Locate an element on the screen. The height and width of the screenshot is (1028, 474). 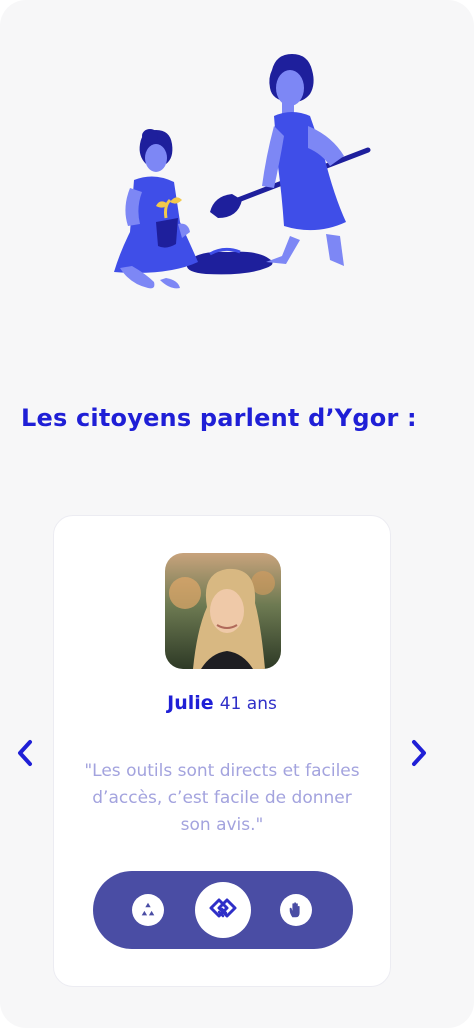
raised-hand-button is located at coordinates (296, 910).